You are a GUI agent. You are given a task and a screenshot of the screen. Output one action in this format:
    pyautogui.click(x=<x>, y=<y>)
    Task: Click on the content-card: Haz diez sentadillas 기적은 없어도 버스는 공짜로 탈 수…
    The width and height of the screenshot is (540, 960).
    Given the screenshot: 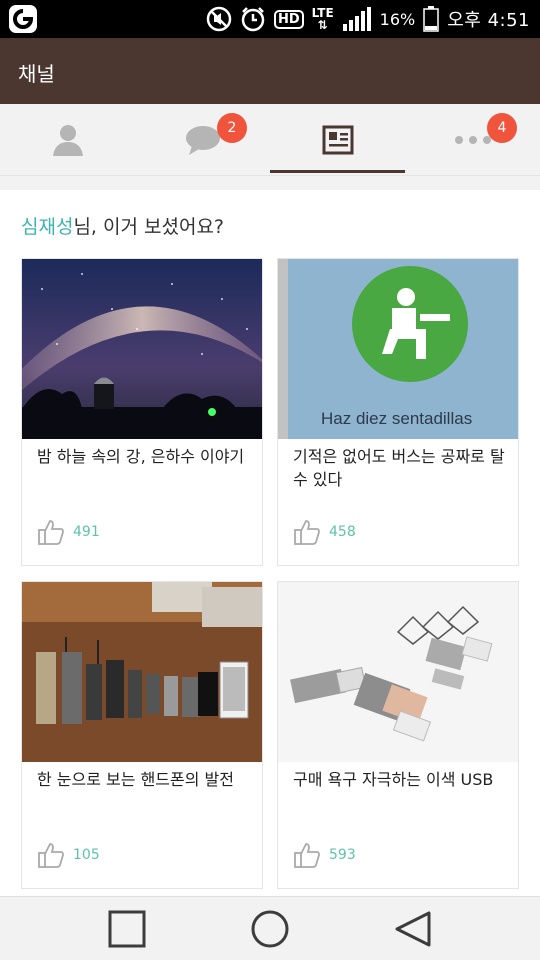 What is the action you would take?
    pyautogui.click(x=398, y=412)
    